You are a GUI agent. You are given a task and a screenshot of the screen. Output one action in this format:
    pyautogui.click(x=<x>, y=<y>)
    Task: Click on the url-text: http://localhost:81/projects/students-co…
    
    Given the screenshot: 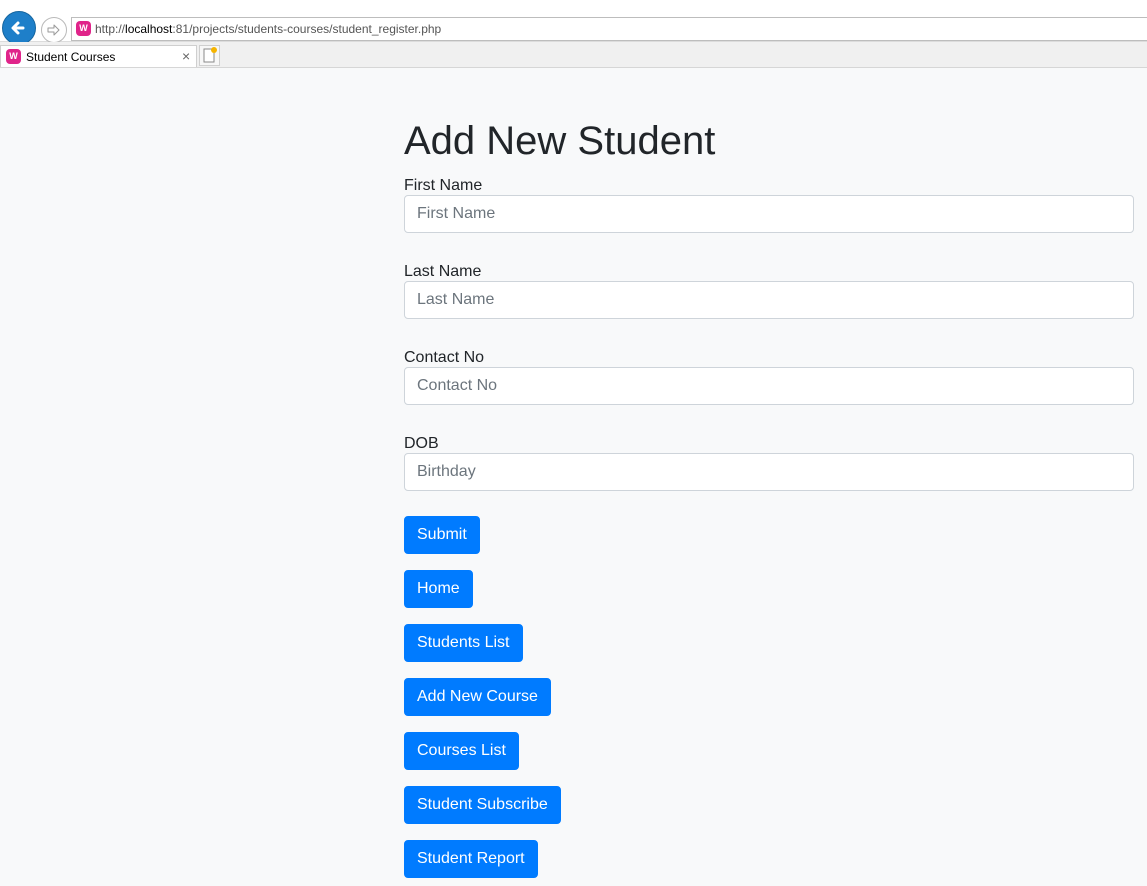 What is the action you would take?
    pyautogui.click(x=268, y=29)
    